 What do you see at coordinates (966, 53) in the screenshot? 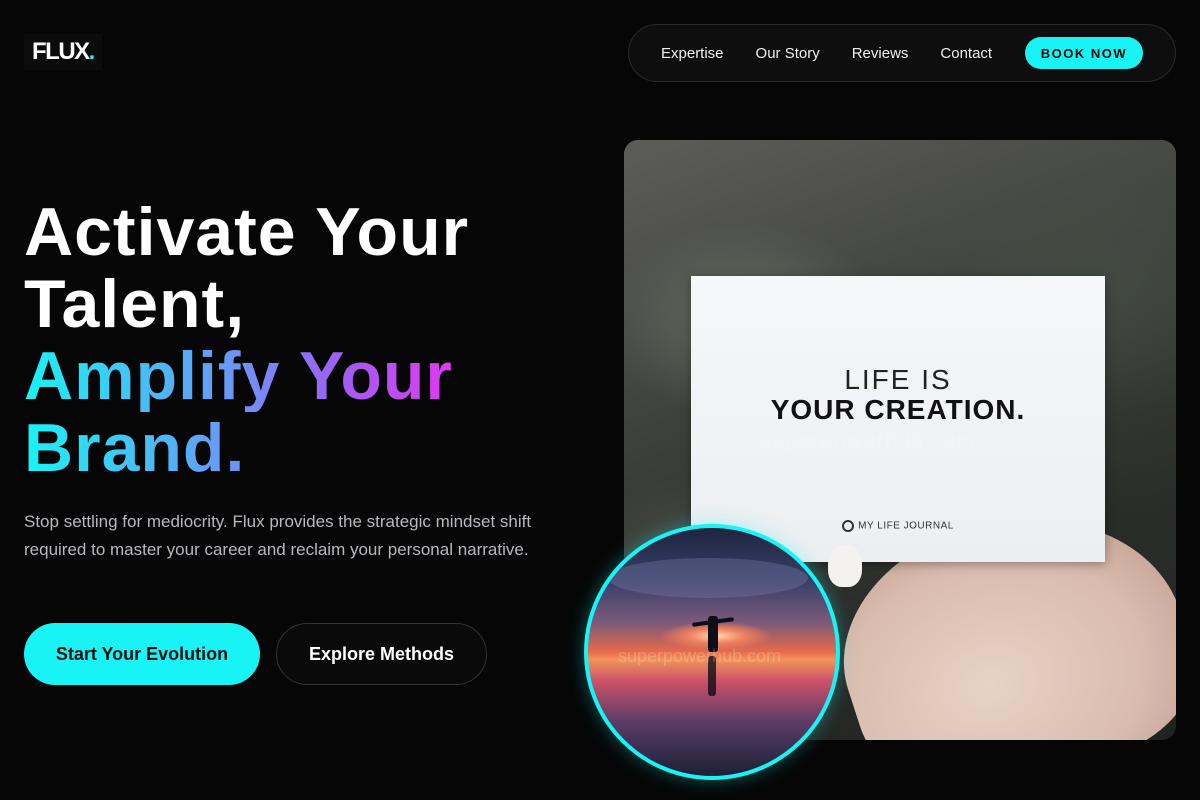
I see `nav-link-contact: Contact` at bounding box center [966, 53].